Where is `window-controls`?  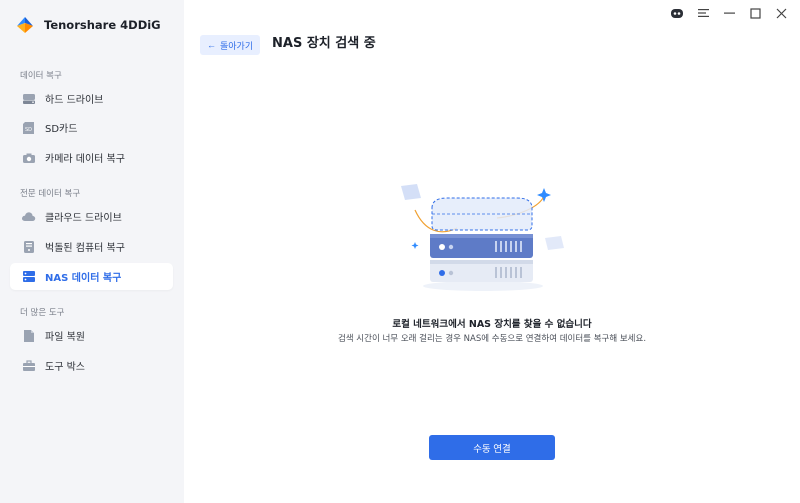 window-controls is located at coordinates (729, 13).